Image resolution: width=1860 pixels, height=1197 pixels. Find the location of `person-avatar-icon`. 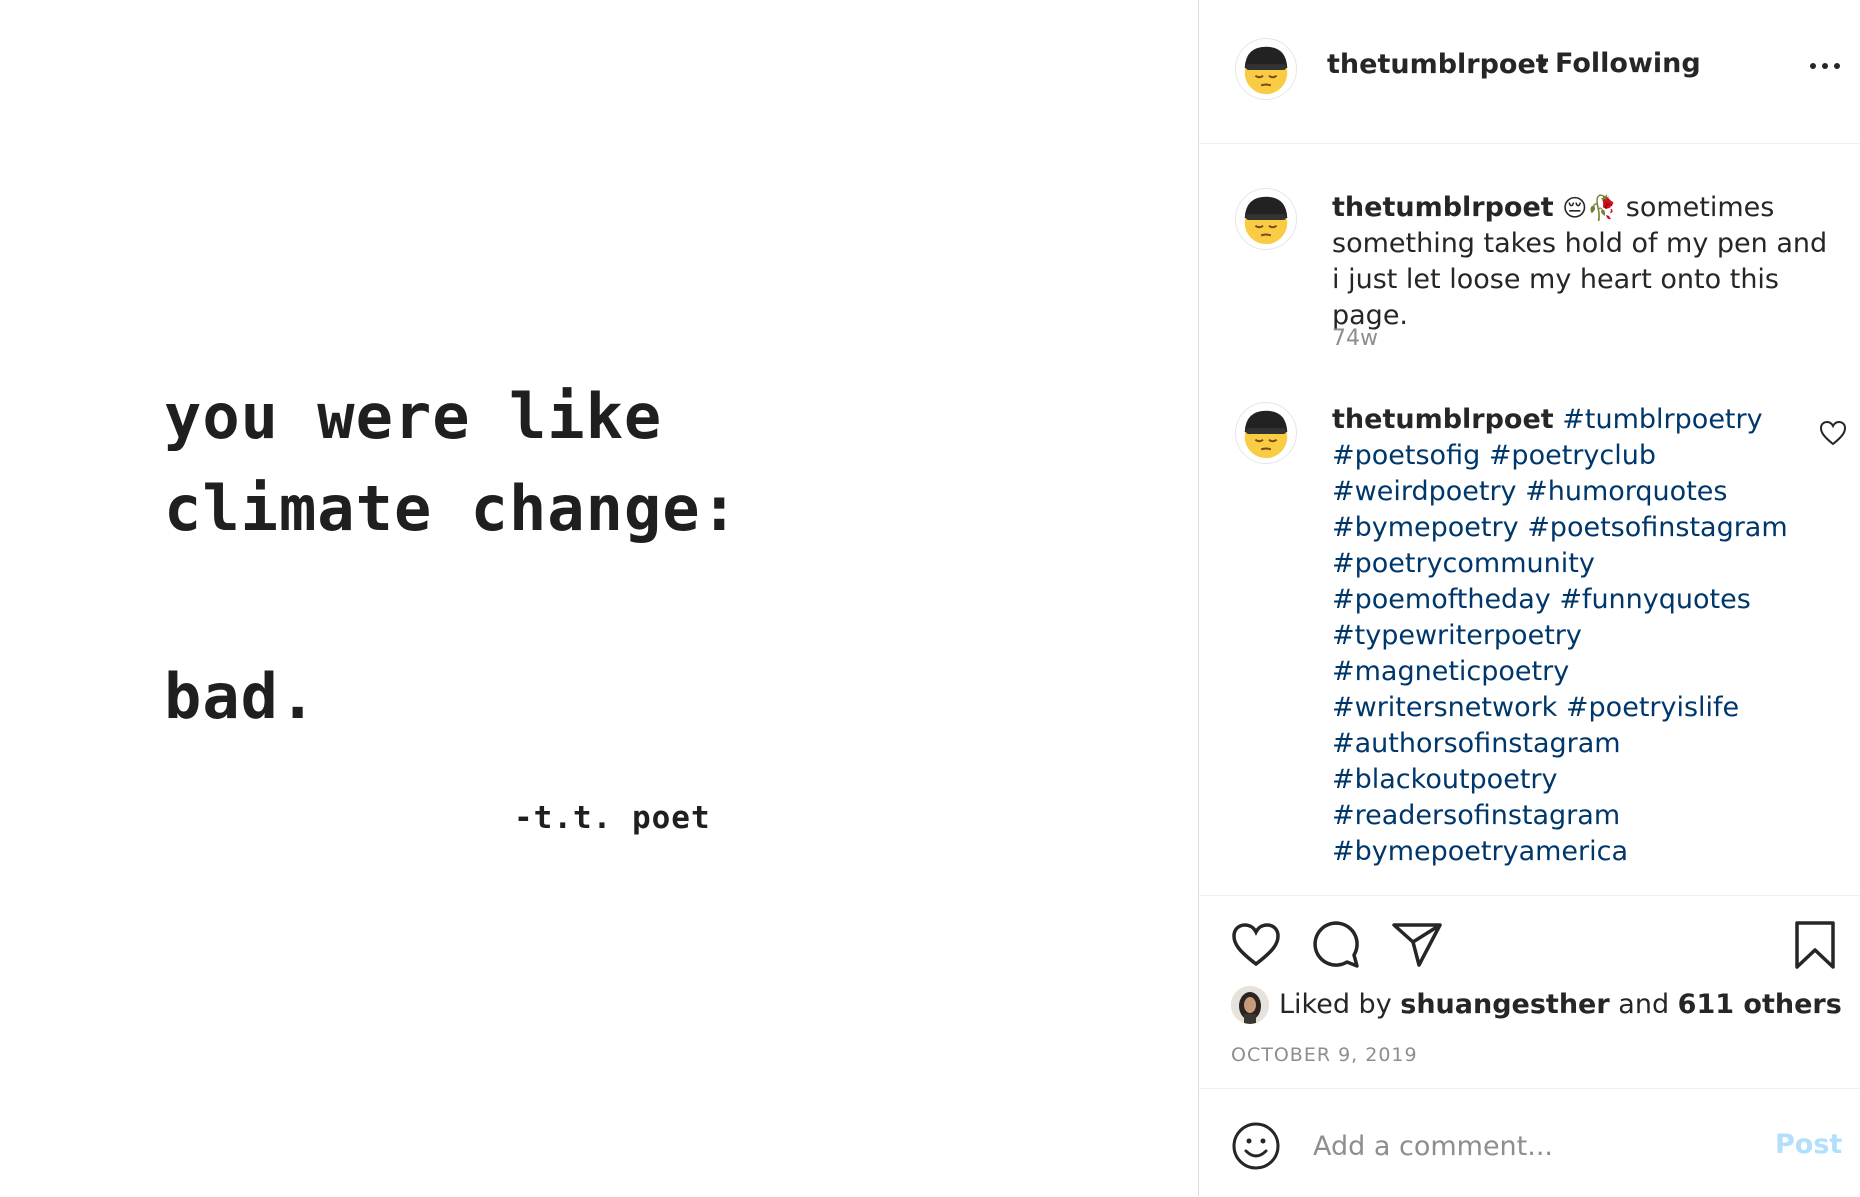

person-avatar-icon is located at coordinates (1250, 1005).